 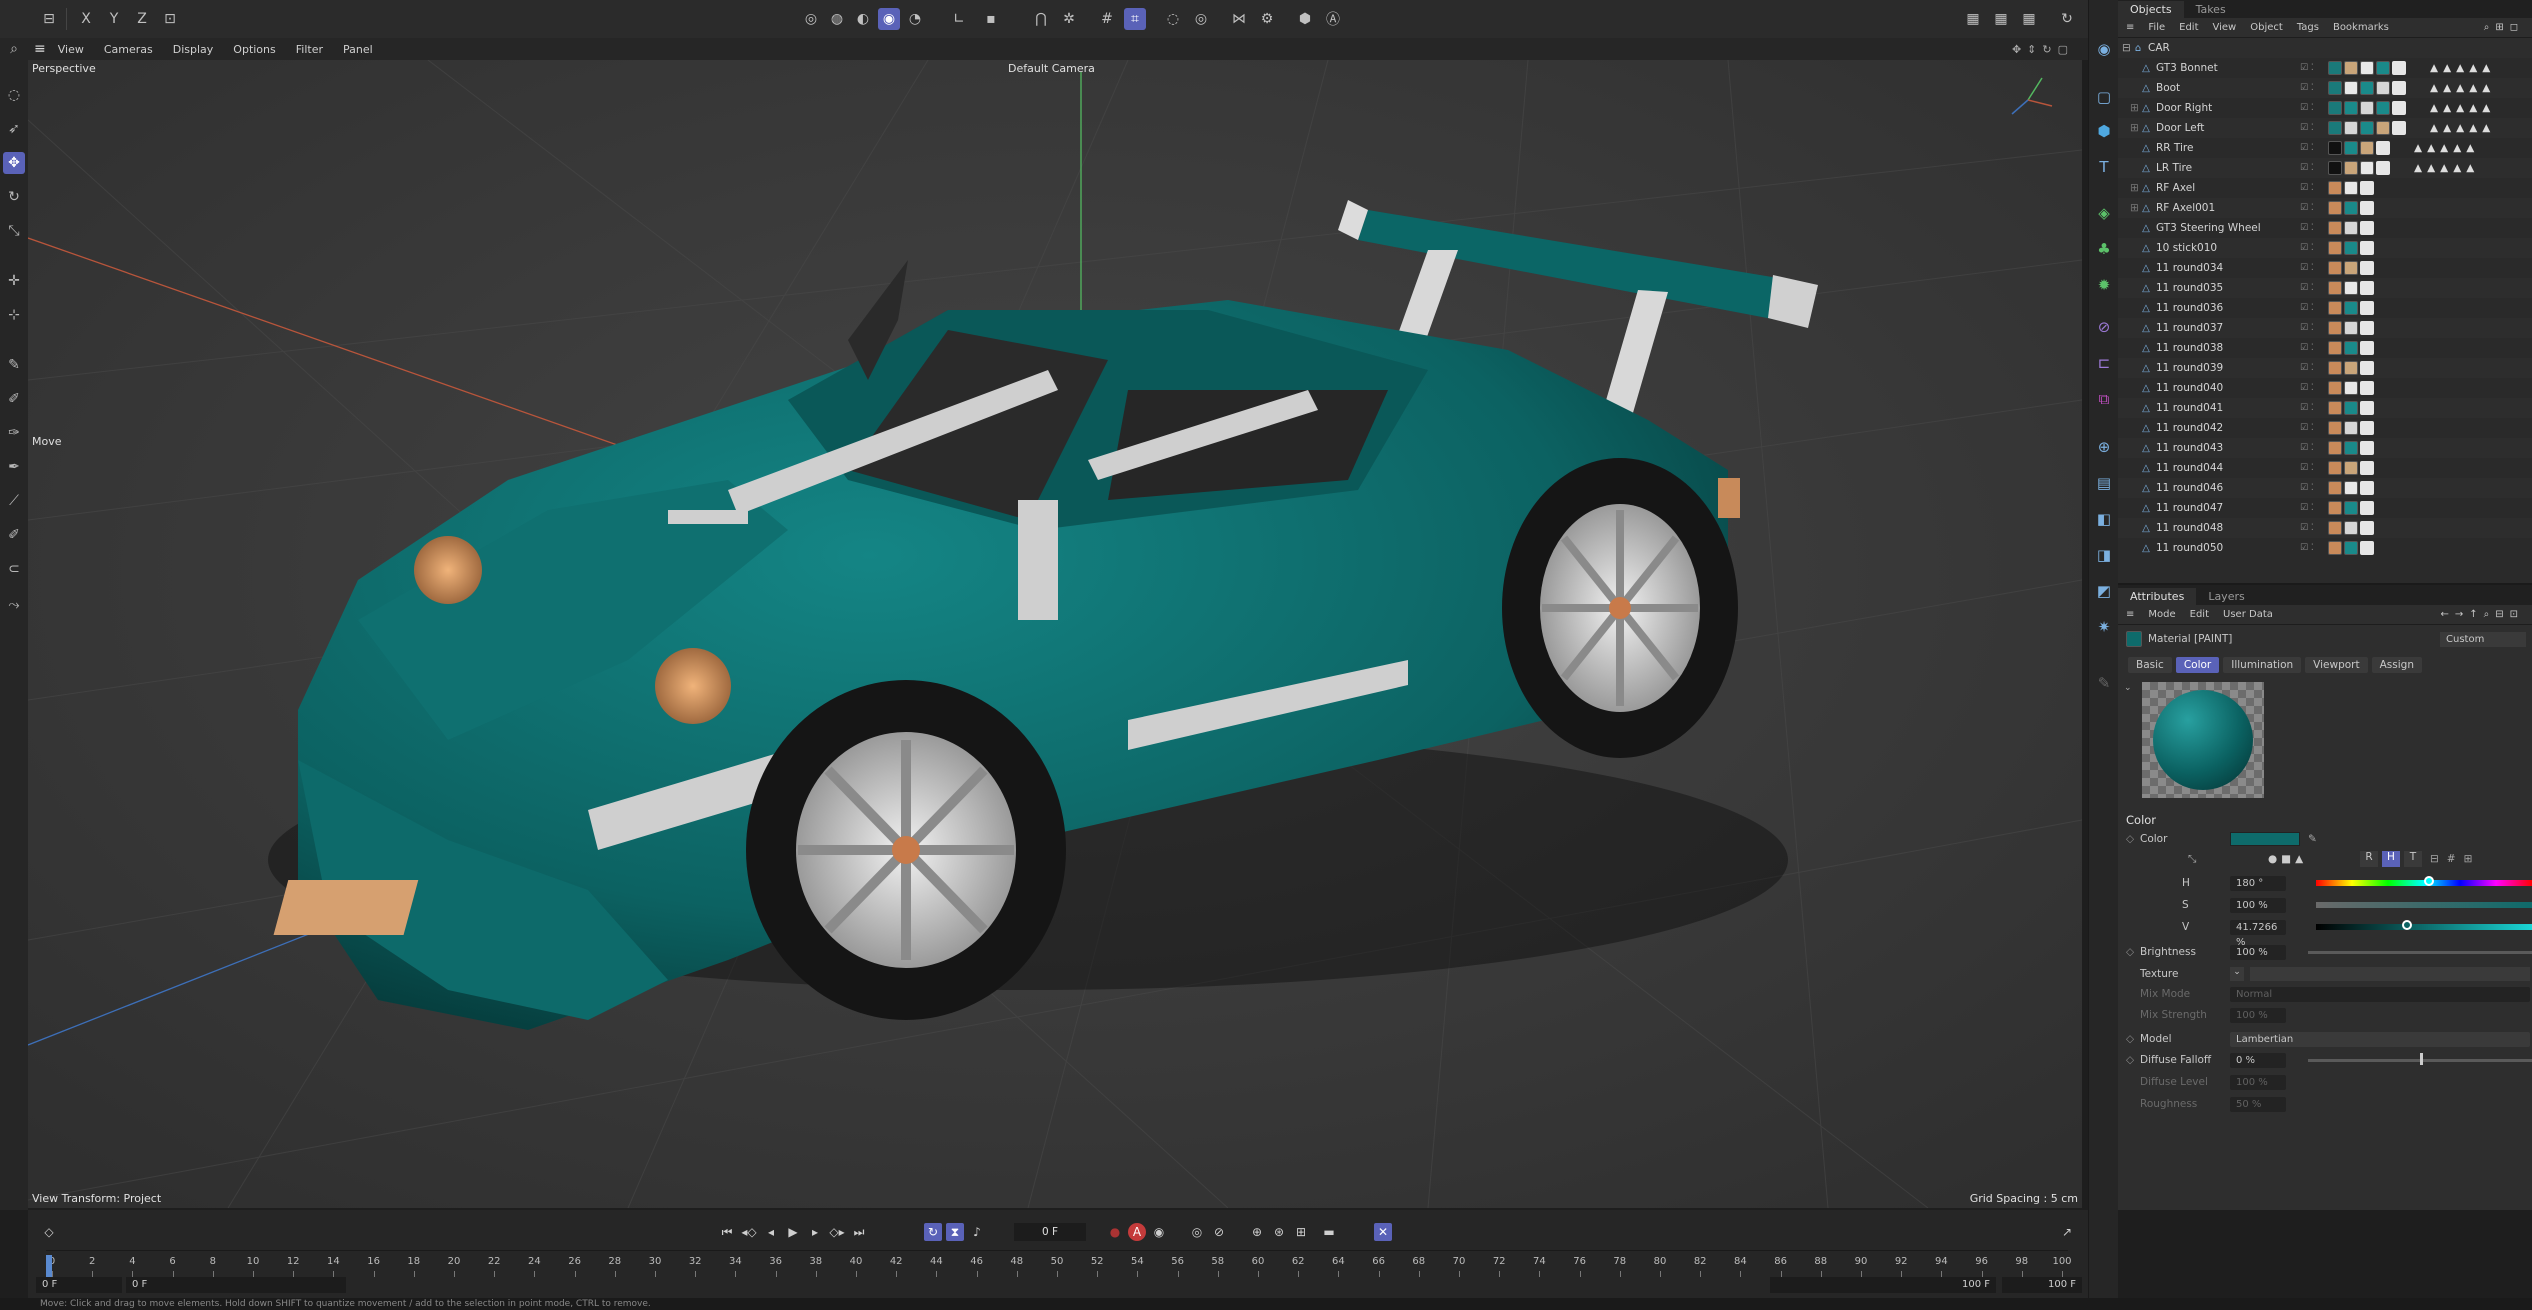 I want to click on object-row: ⊞ △ Door Right ☑ ⁚ ▲▲▲▲▲, so click(x=2325, y=108).